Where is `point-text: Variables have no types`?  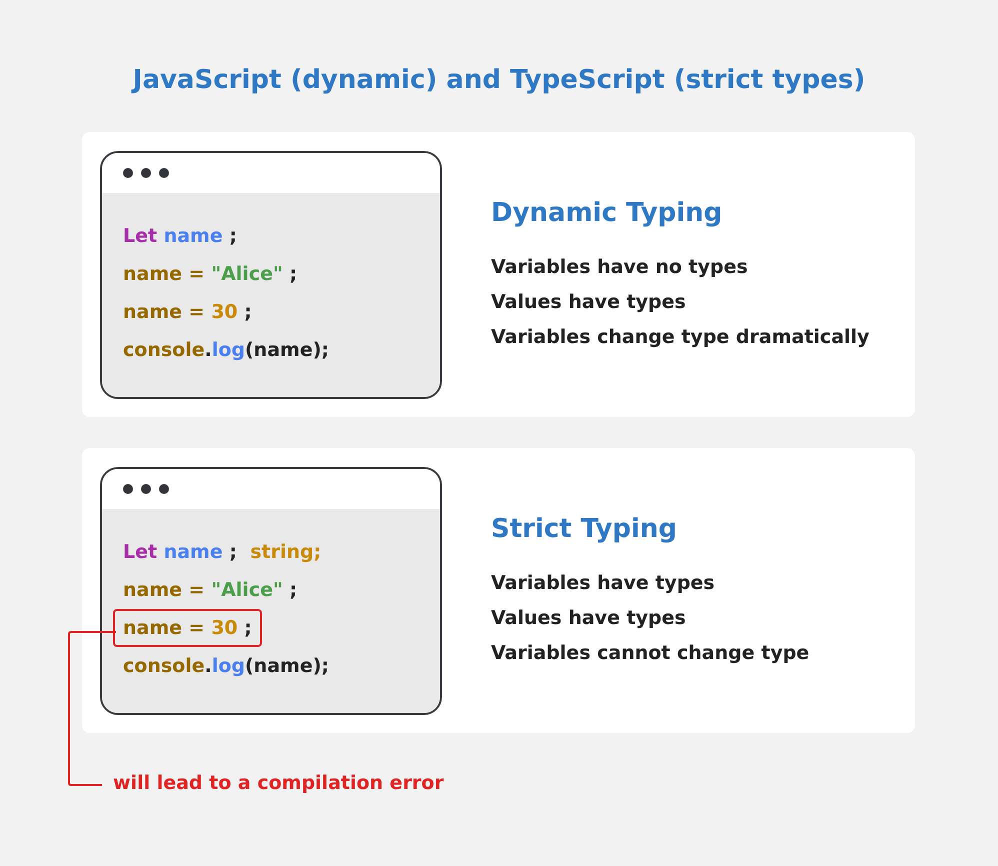
point-text: Variables have no types is located at coordinates (620, 267).